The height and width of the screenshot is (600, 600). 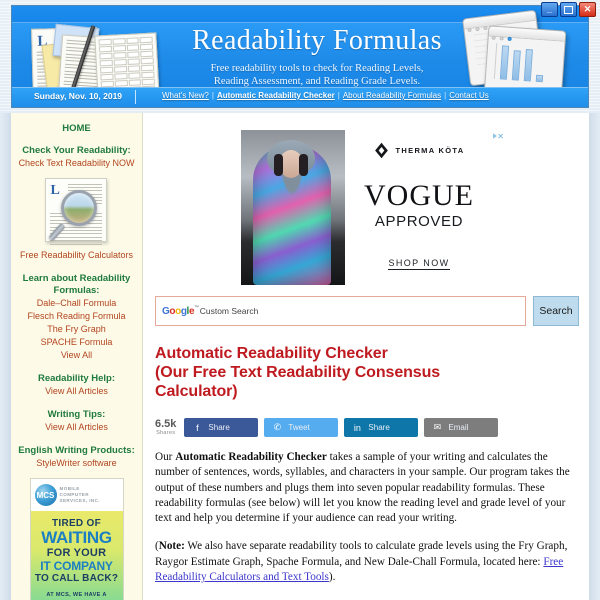 I want to click on sidebar-heading-learn-line1: Learn about Readability, so click(x=76, y=278).